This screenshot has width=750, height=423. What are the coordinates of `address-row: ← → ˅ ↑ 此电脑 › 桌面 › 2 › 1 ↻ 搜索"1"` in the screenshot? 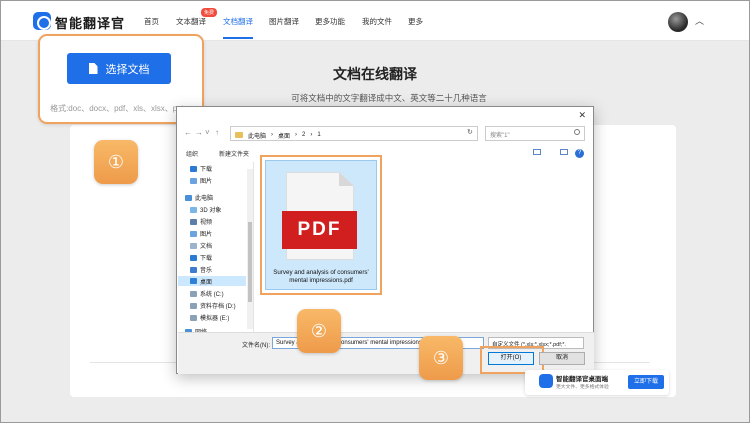 It's located at (385, 134).